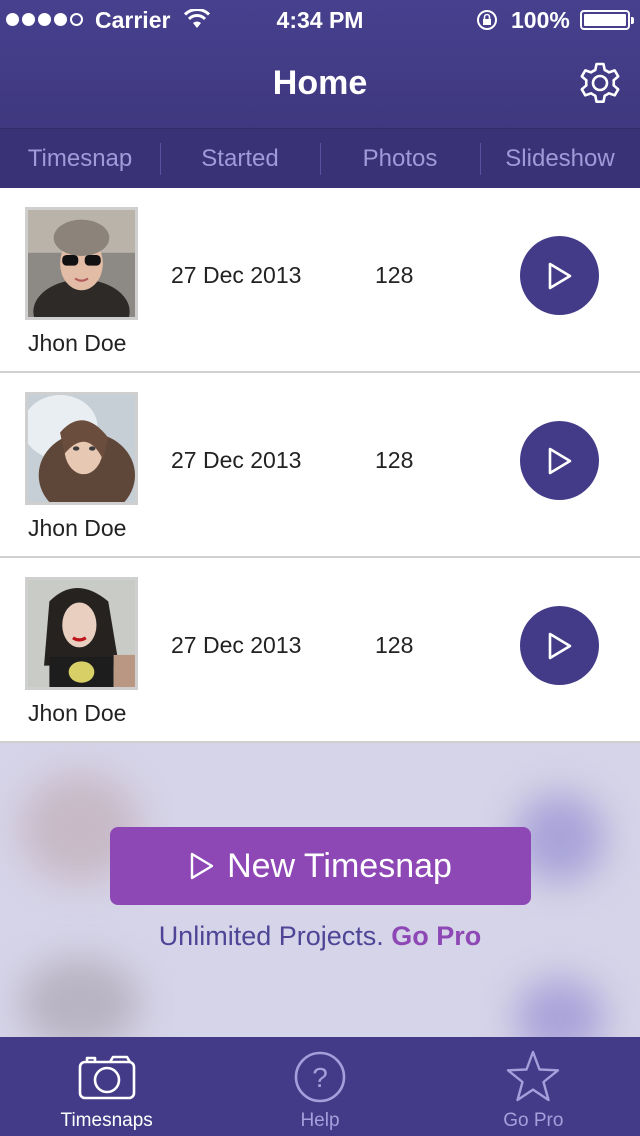 This screenshot has width=640, height=1136. I want to click on segment-slideshow: Slideshow, so click(560, 158).